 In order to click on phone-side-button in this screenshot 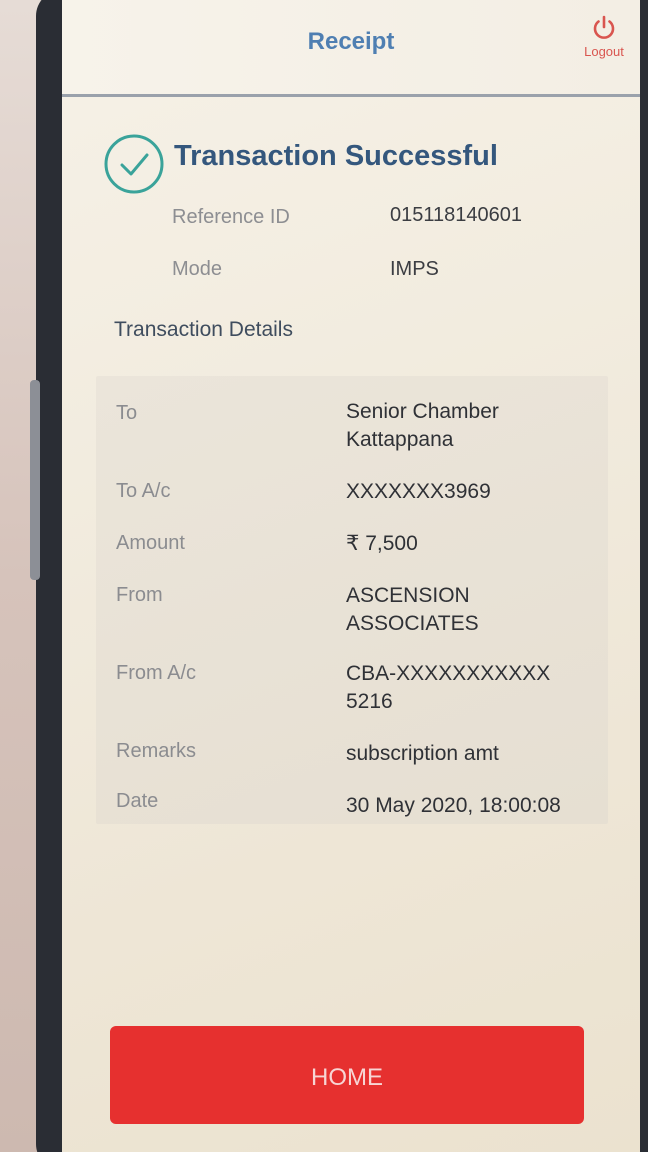, I will do `click(35, 480)`.